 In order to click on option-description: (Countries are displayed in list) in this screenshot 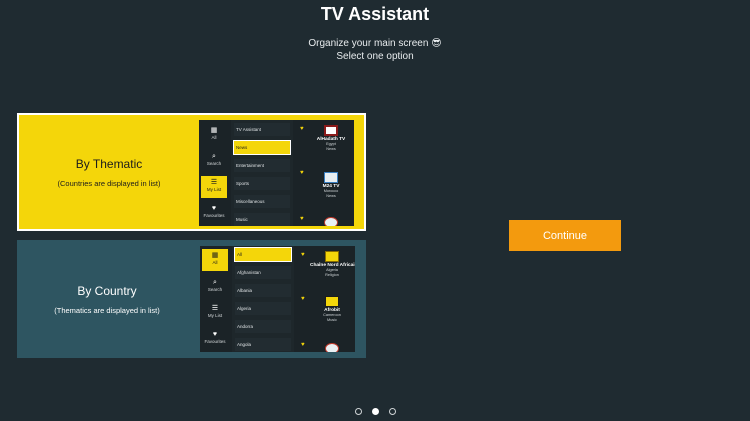, I will do `click(109, 183)`.